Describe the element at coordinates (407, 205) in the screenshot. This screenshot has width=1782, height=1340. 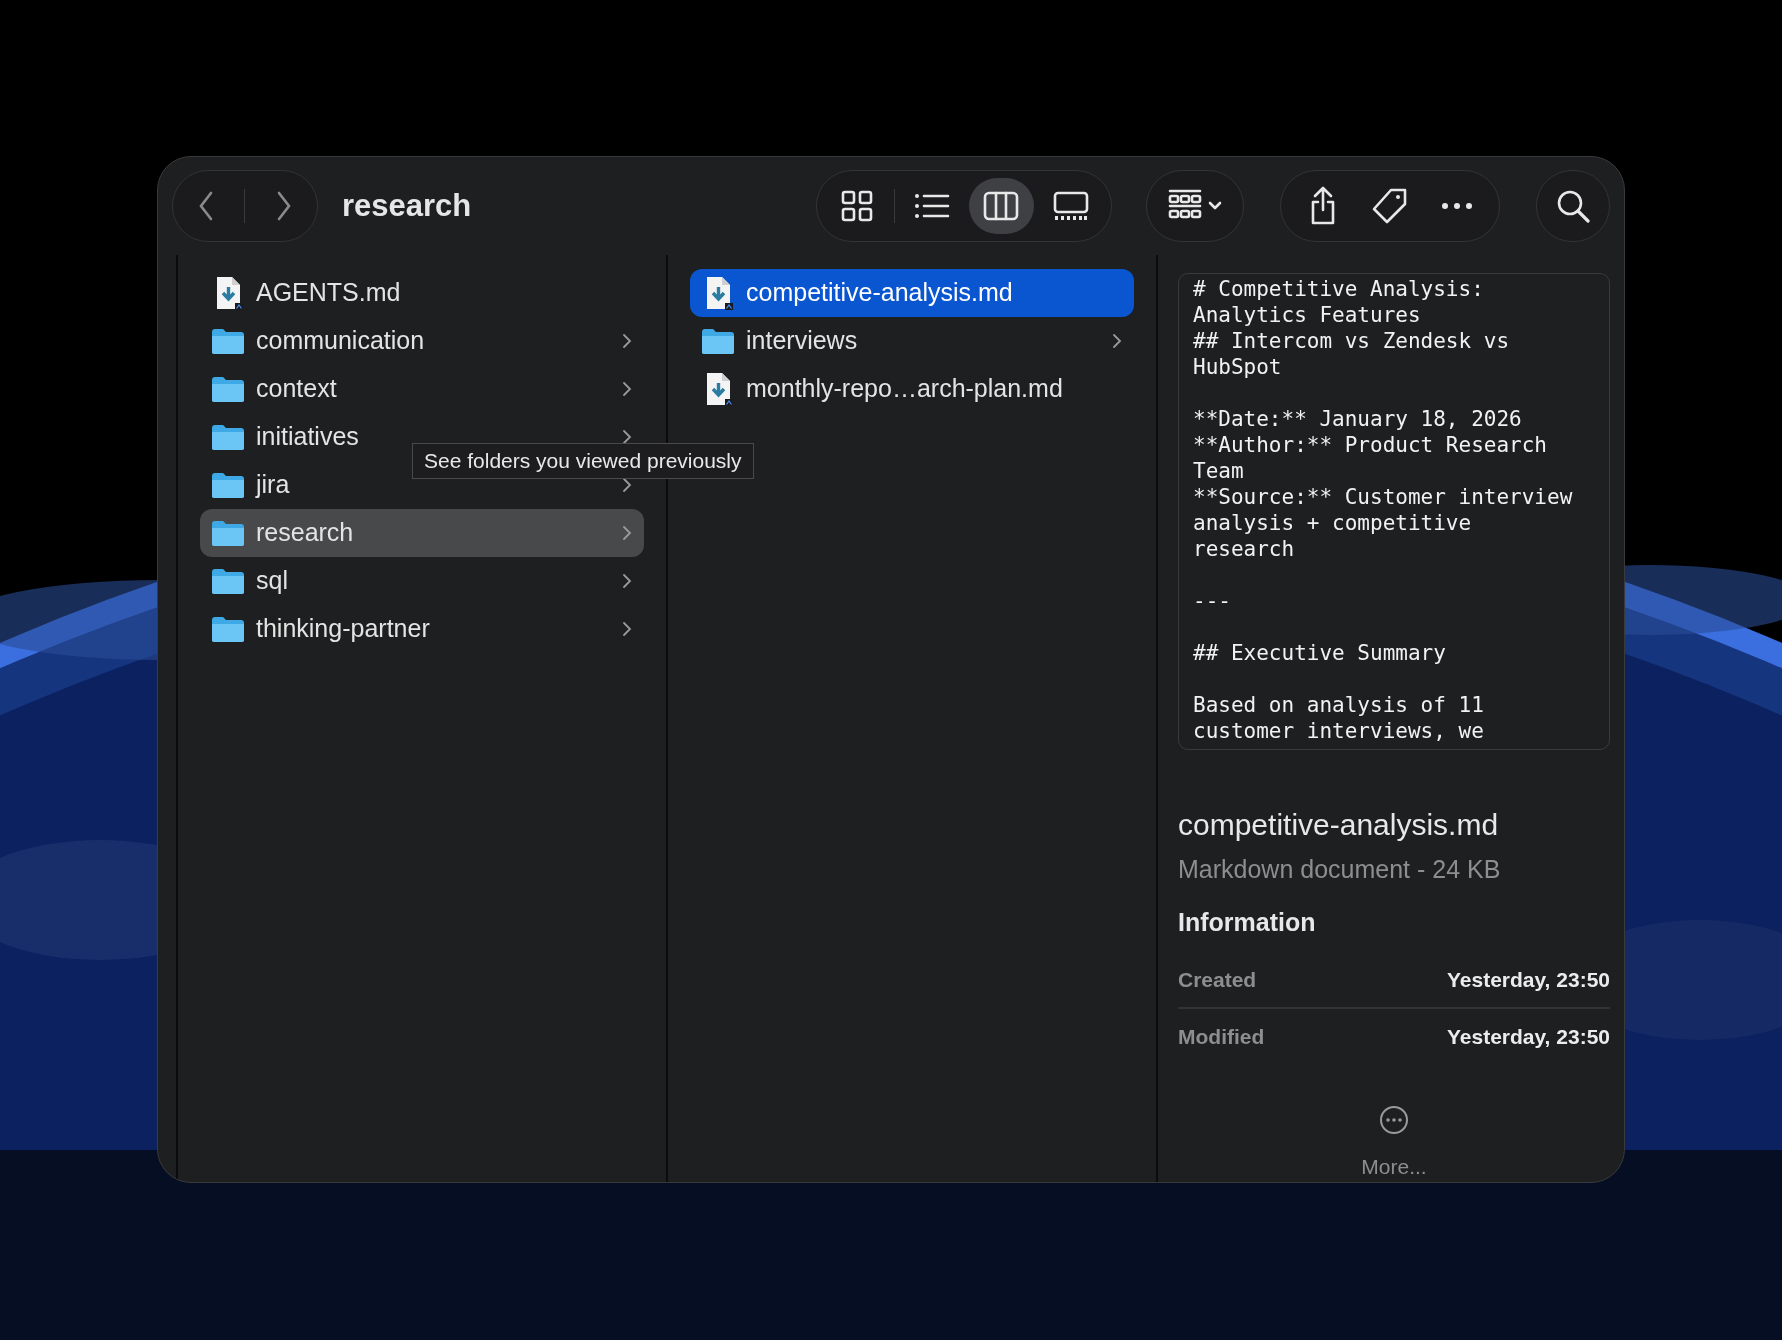
I see `window-title: research` at that location.